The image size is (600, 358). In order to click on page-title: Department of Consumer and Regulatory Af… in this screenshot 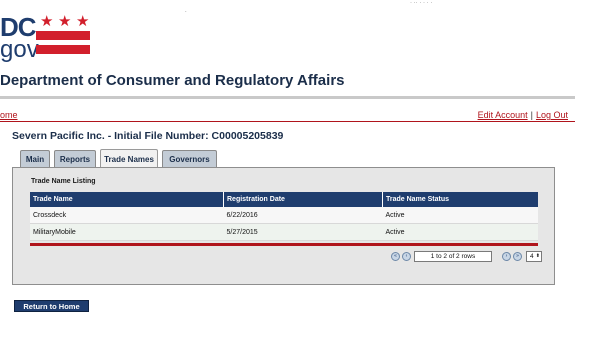, I will do `click(172, 80)`.